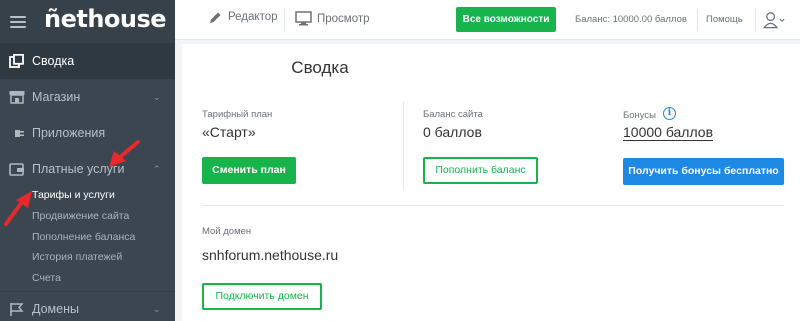 This screenshot has width=800, height=321. What do you see at coordinates (453, 114) in the screenshot?
I see `site-balance-label: Баланс сайта` at bounding box center [453, 114].